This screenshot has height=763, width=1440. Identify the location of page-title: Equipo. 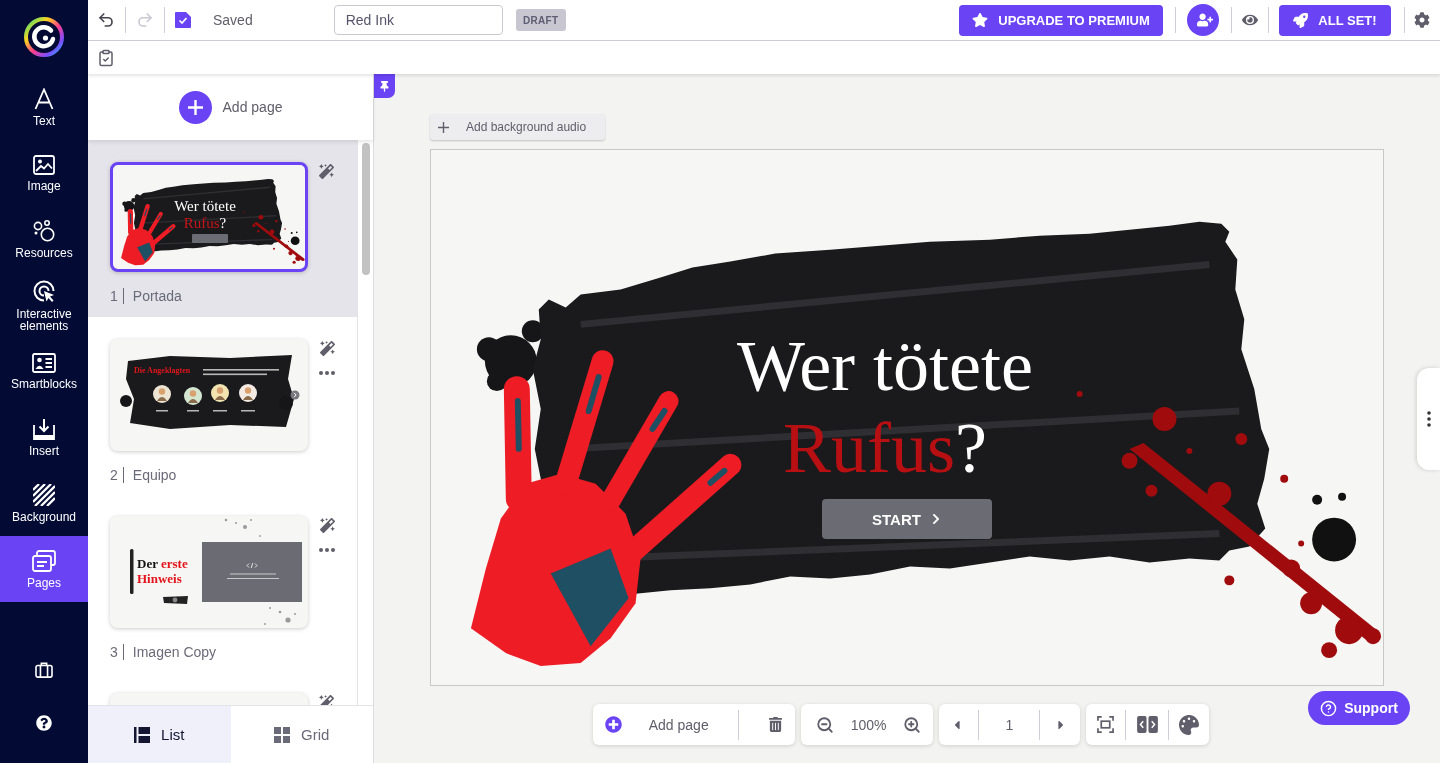
(154, 475).